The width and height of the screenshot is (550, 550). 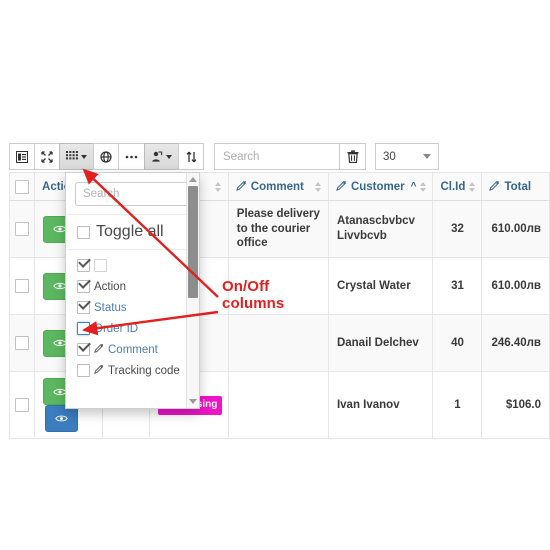 I want to click on sort-asc-icon: ^, so click(x=413, y=186).